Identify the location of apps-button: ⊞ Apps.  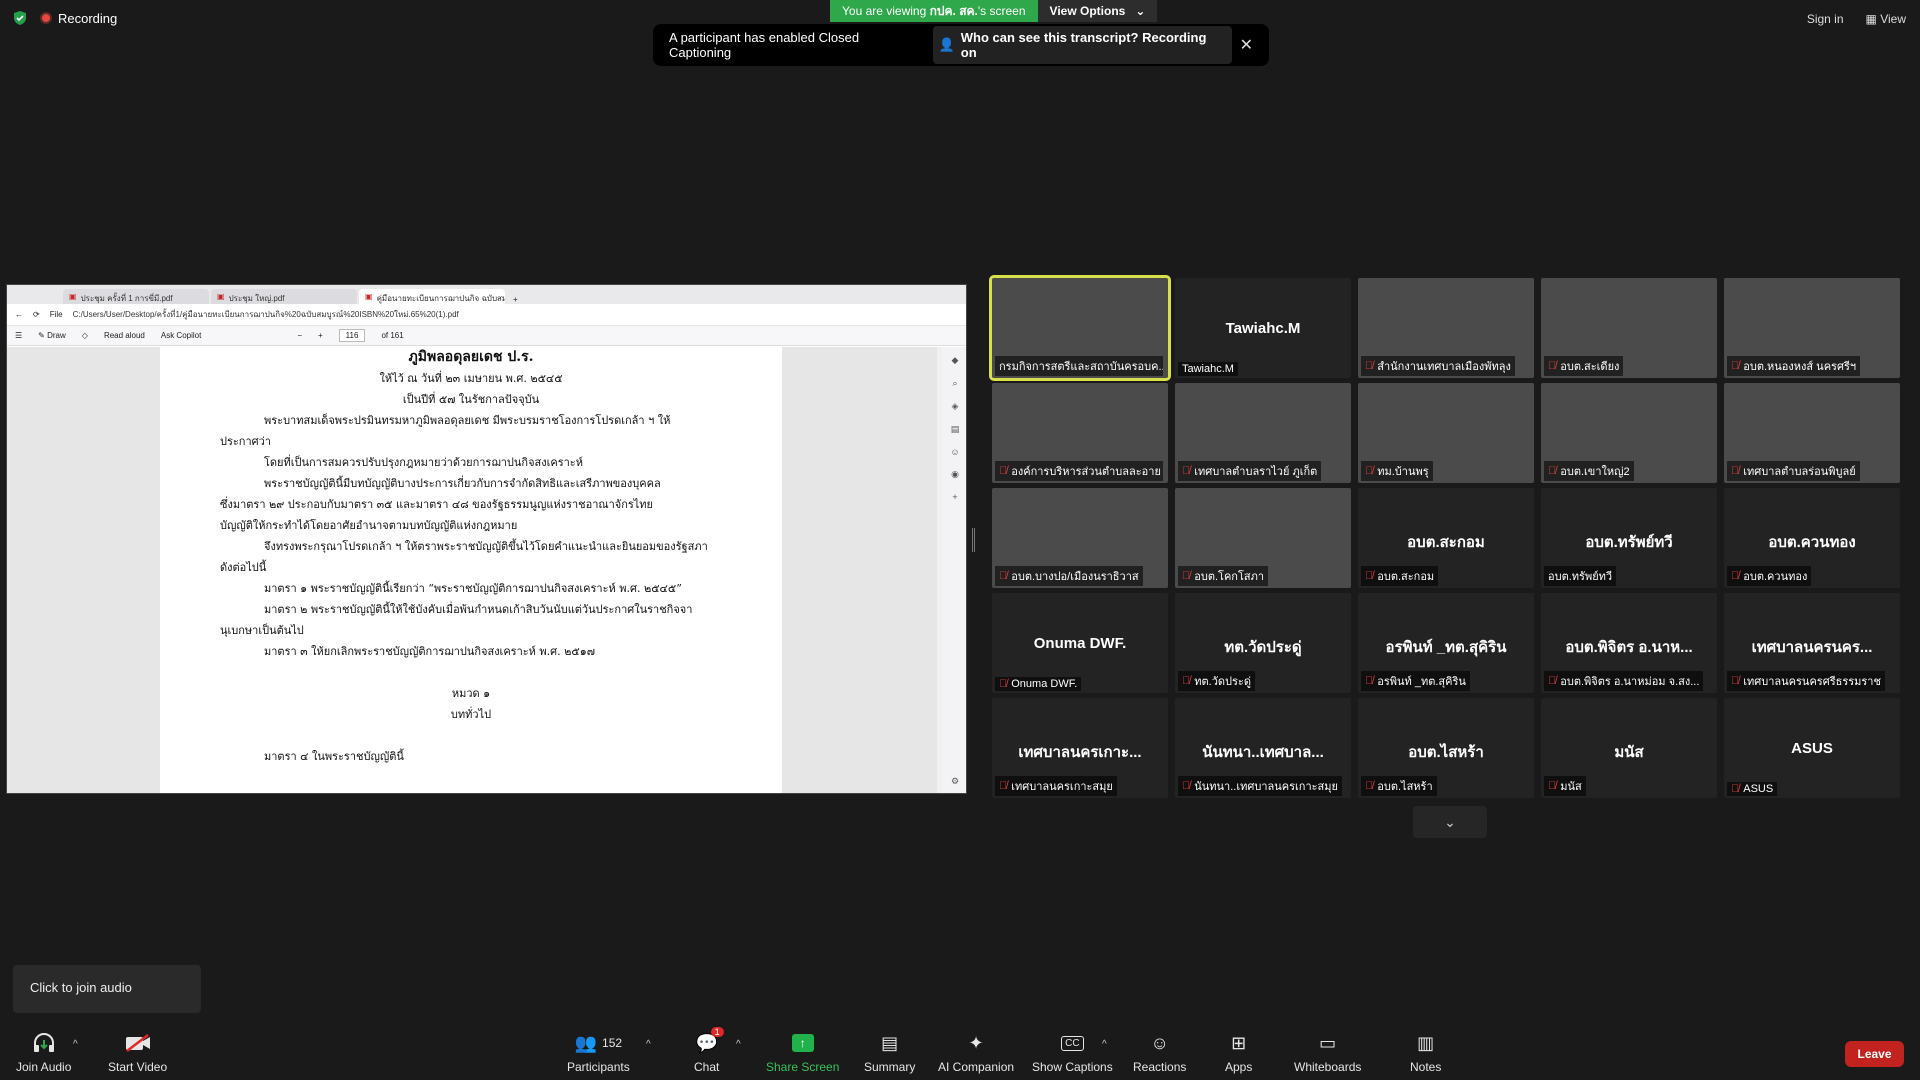
(1239, 1053).